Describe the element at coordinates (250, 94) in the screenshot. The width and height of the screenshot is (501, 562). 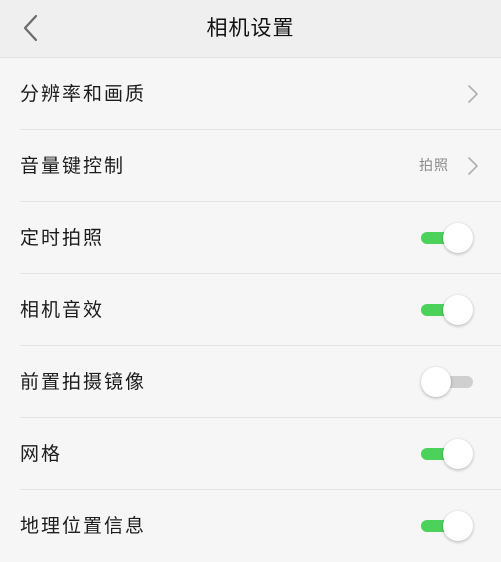
I see `setting-resolution-quality: 分辨率和画质` at that location.